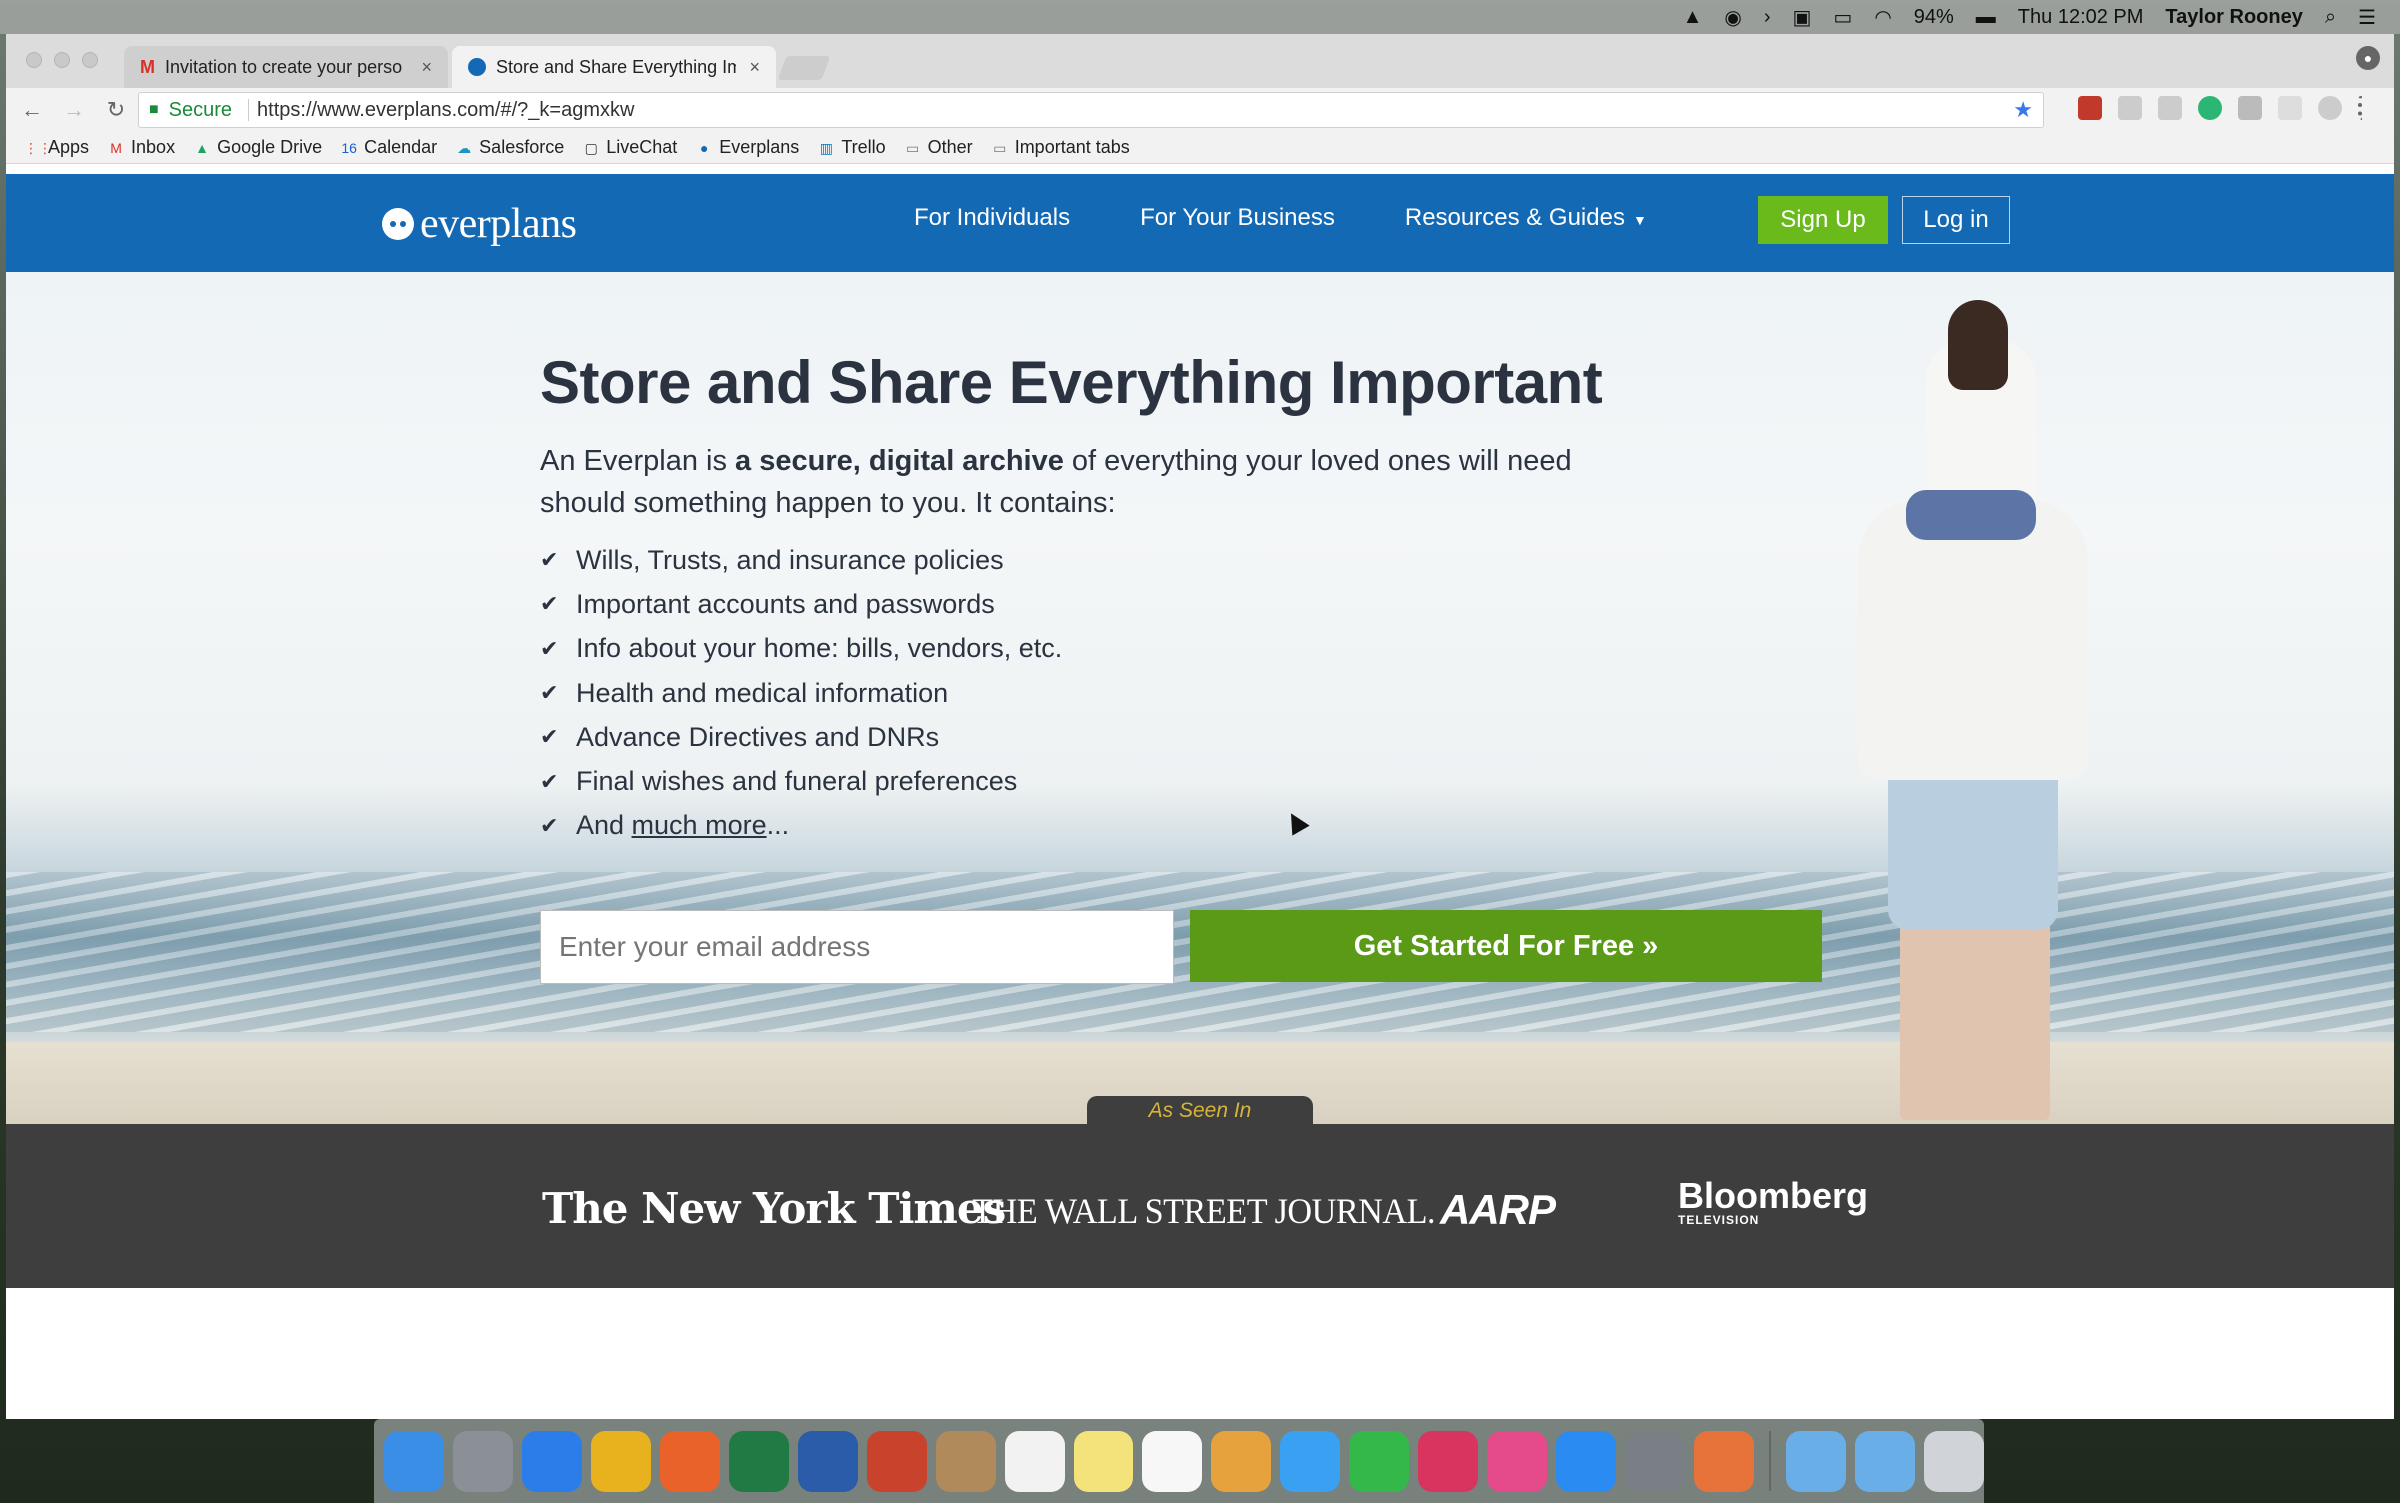 The image size is (2400, 1503). What do you see at coordinates (1172, 1461) in the screenshot?
I see `reminders-icon` at bounding box center [1172, 1461].